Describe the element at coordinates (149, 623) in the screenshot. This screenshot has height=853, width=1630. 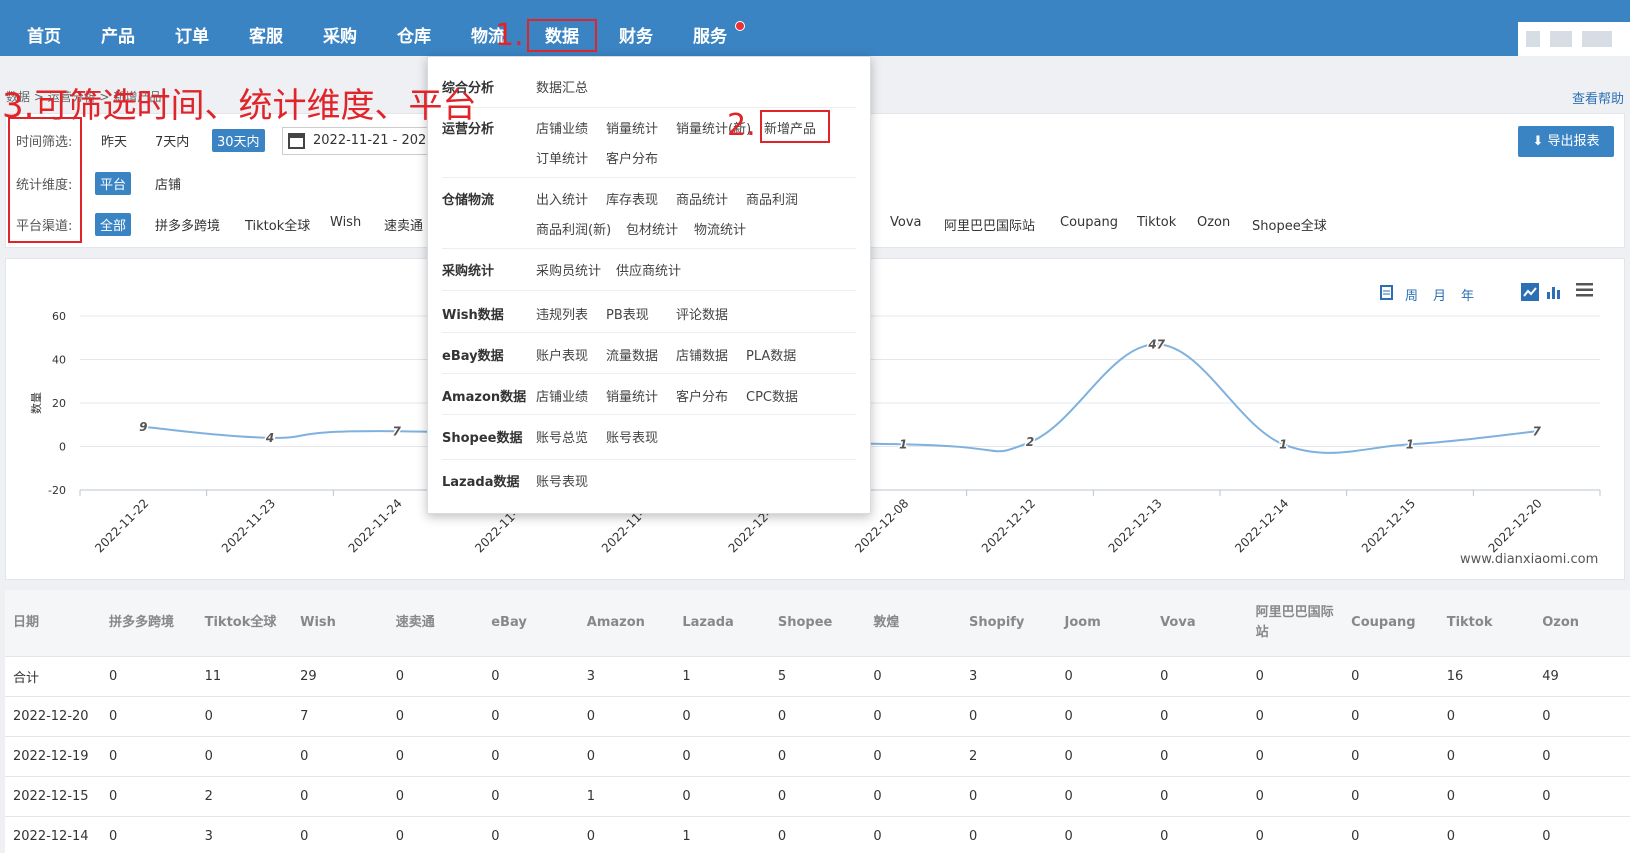
I see `table-header-cell: 拼多多跨境` at that location.